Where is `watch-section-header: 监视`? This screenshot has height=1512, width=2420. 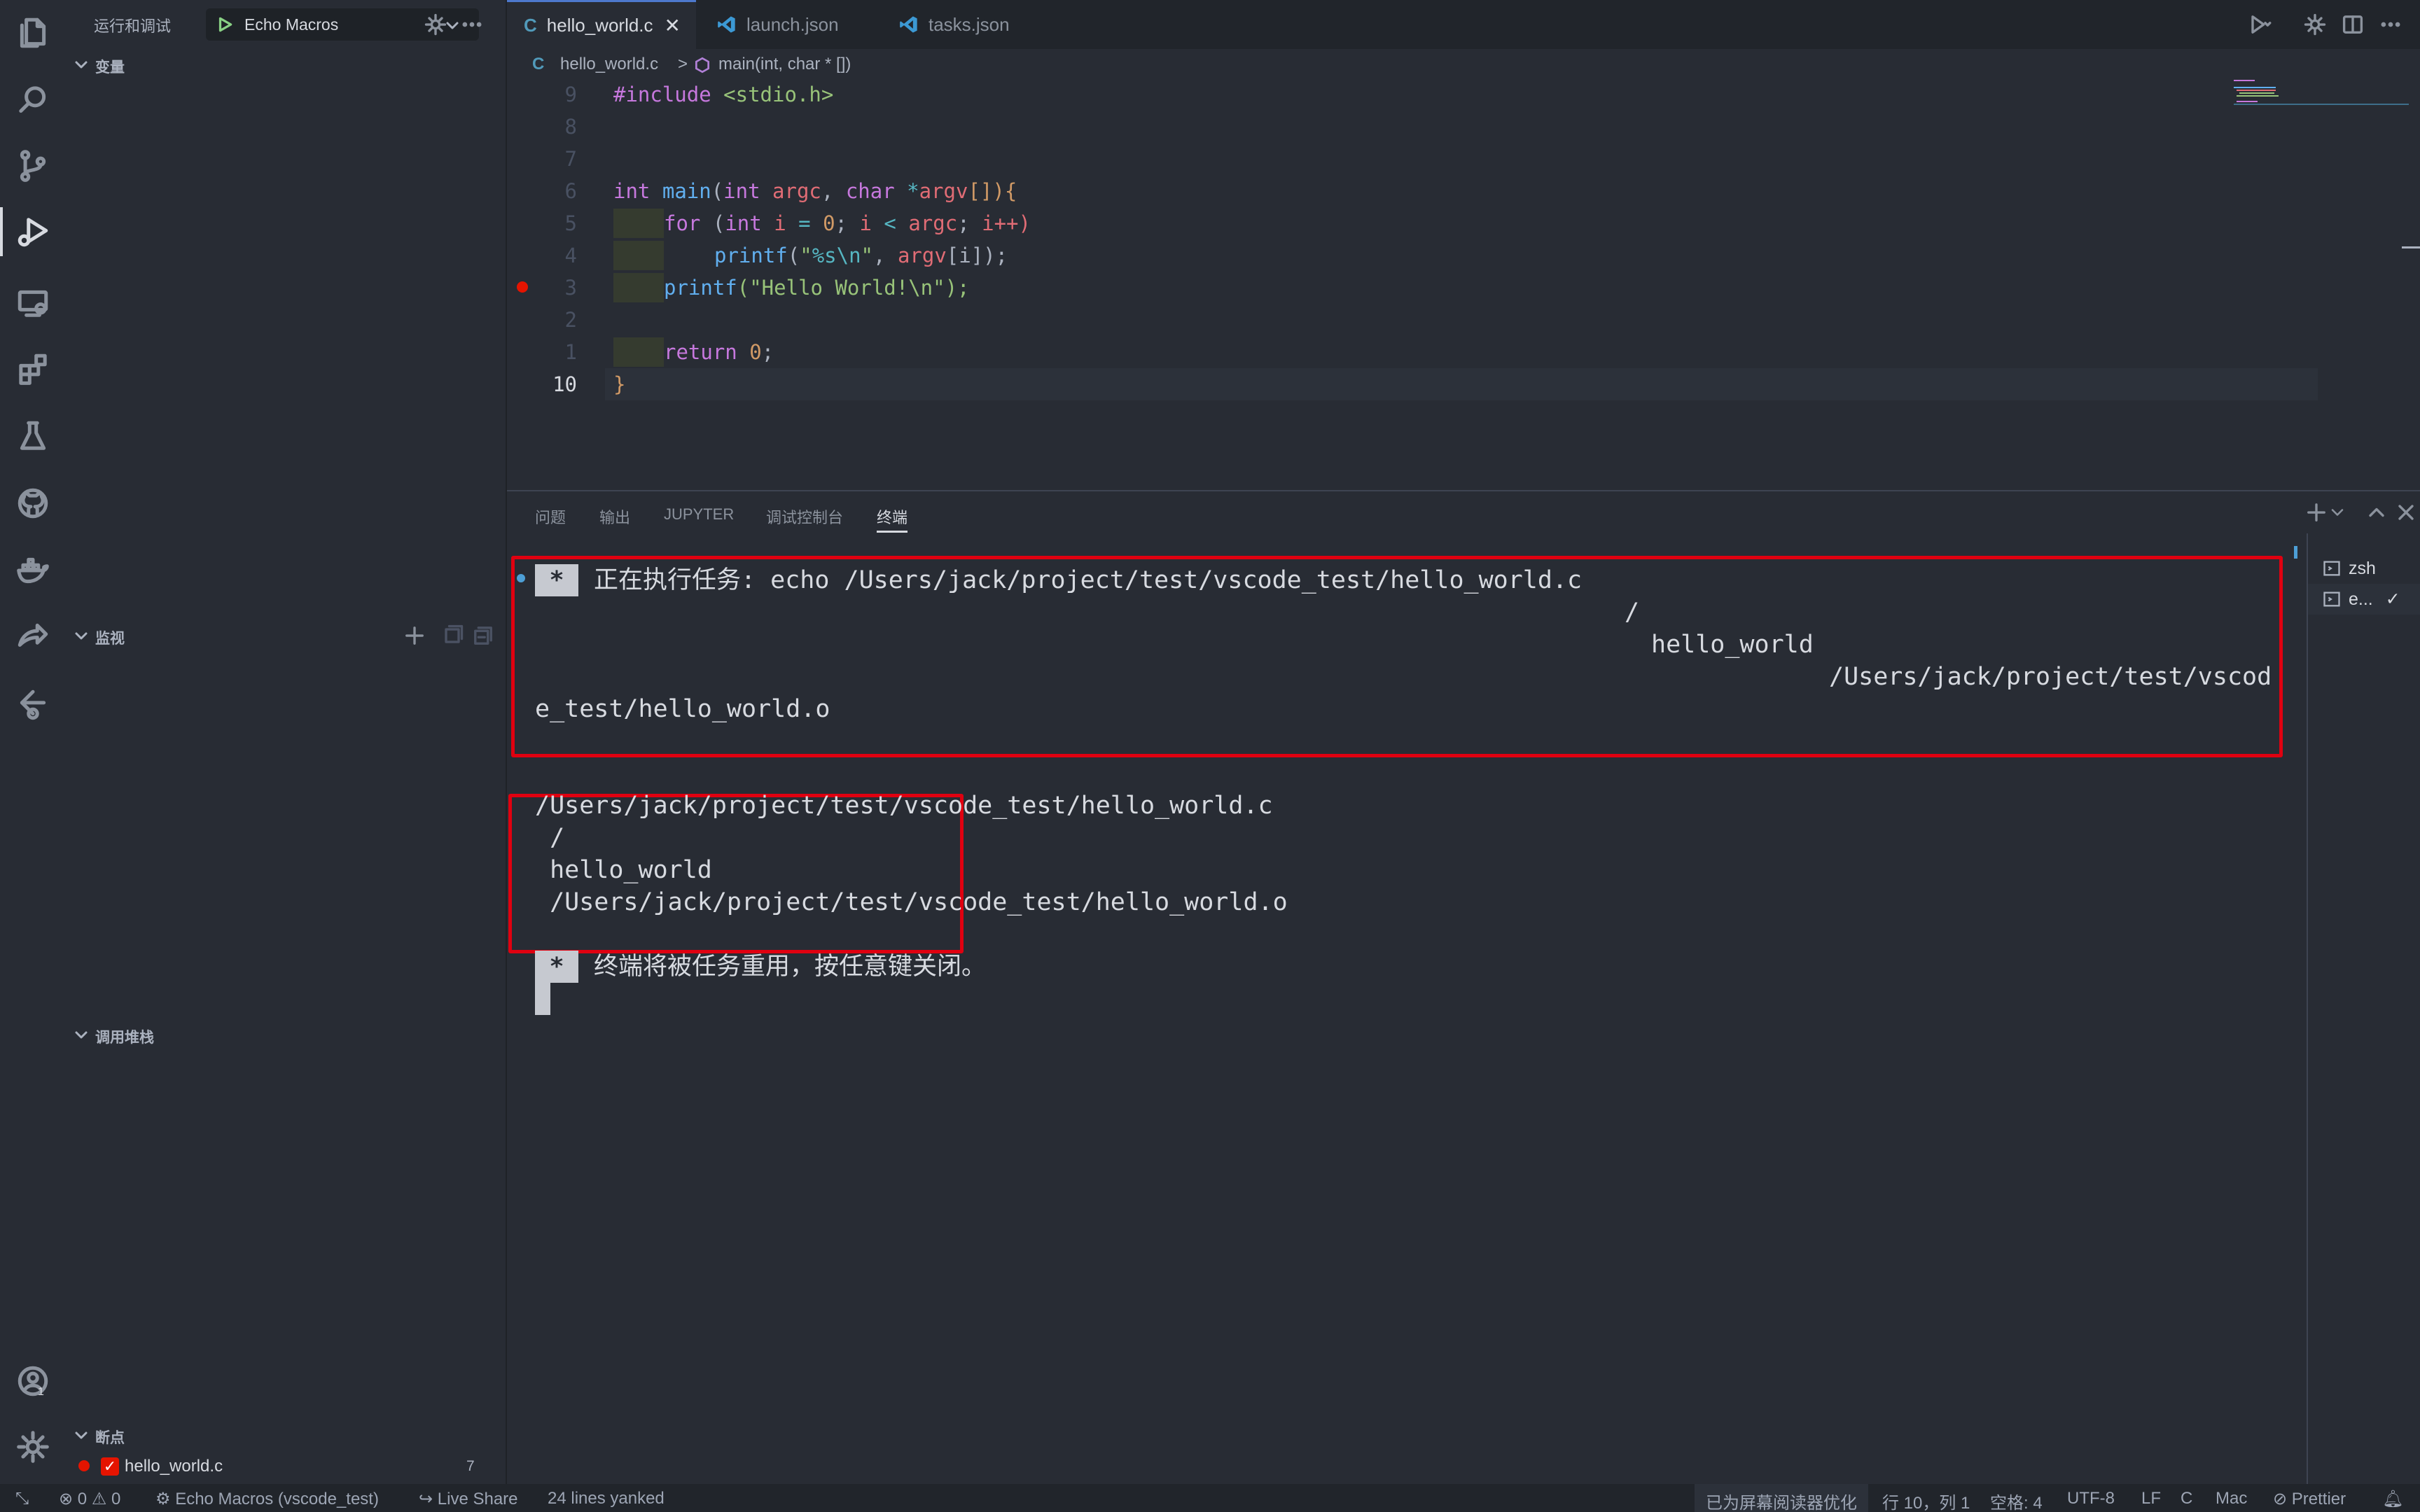 watch-section-header: 监视 is located at coordinates (286, 636).